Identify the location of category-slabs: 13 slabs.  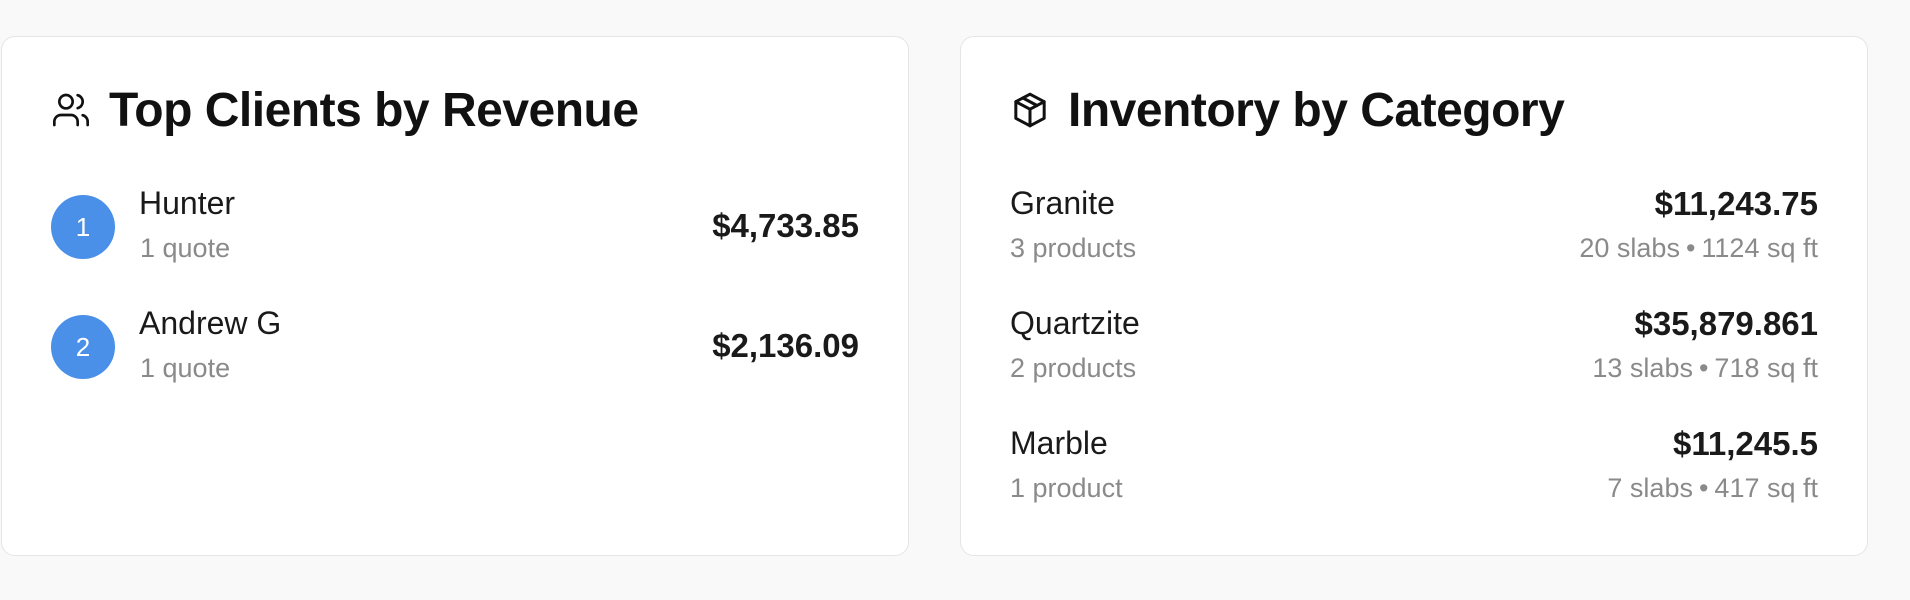
(1642, 368).